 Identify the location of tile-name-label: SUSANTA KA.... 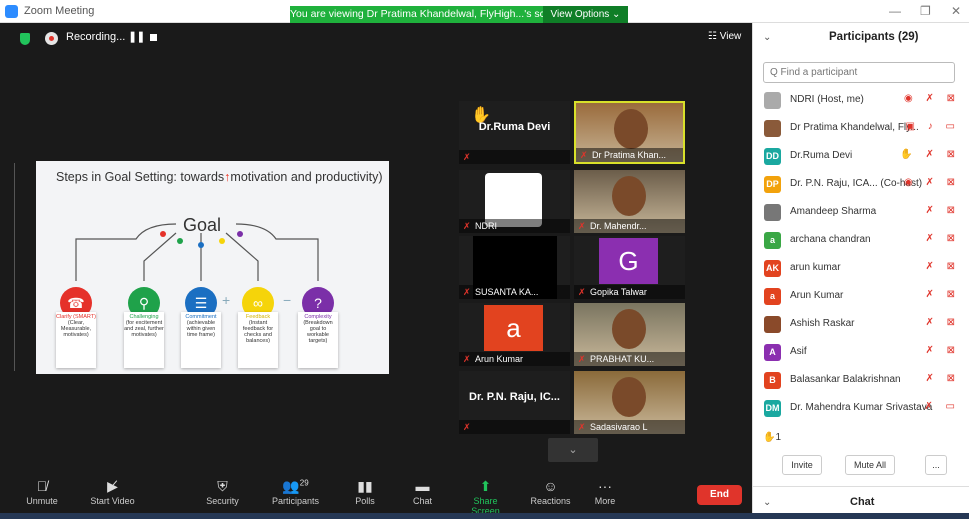
(514, 292).